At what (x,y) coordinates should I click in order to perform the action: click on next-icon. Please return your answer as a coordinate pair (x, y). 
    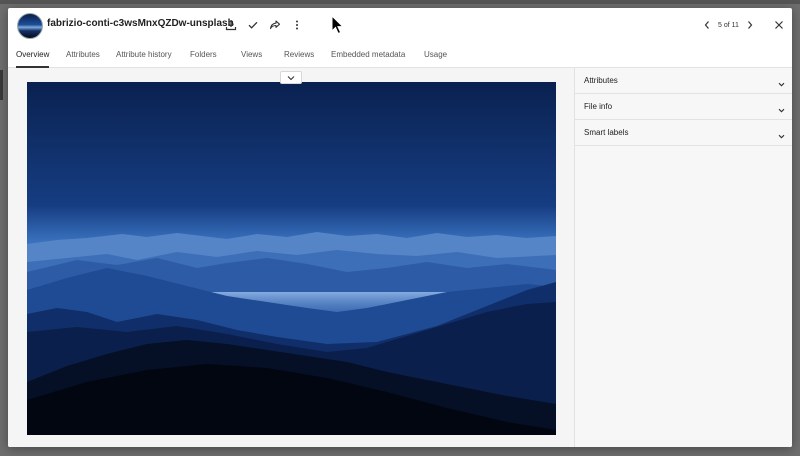
    Looking at the image, I should click on (750, 25).